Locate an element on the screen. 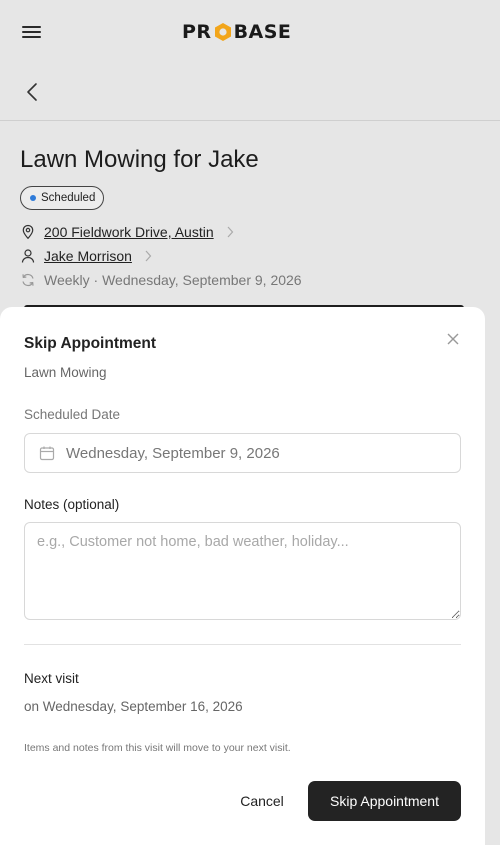 Image resolution: width=500 pixels, height=845 pixels. scheduled-date-label: Scheduled Date is located at coordinates (72, 414).